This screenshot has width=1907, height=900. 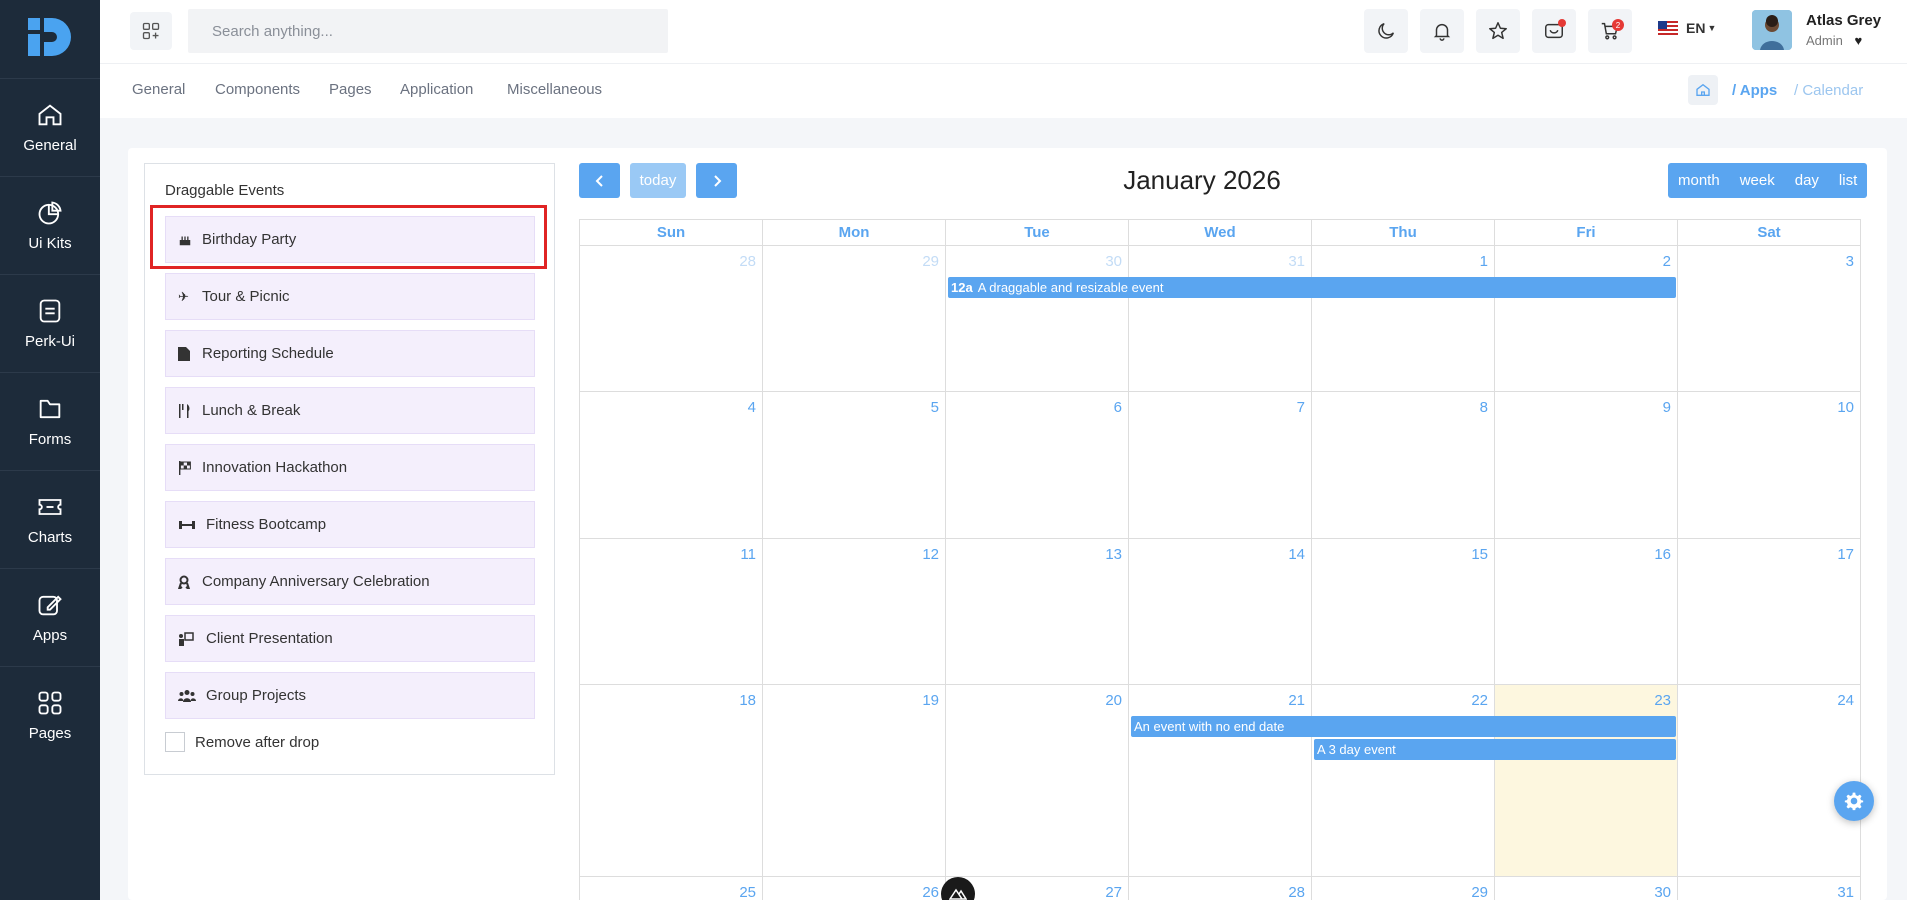 What do you see at coordinates (1772, 30) in the screenshot?
I see `avatar` at bounding box center [1772, 30].